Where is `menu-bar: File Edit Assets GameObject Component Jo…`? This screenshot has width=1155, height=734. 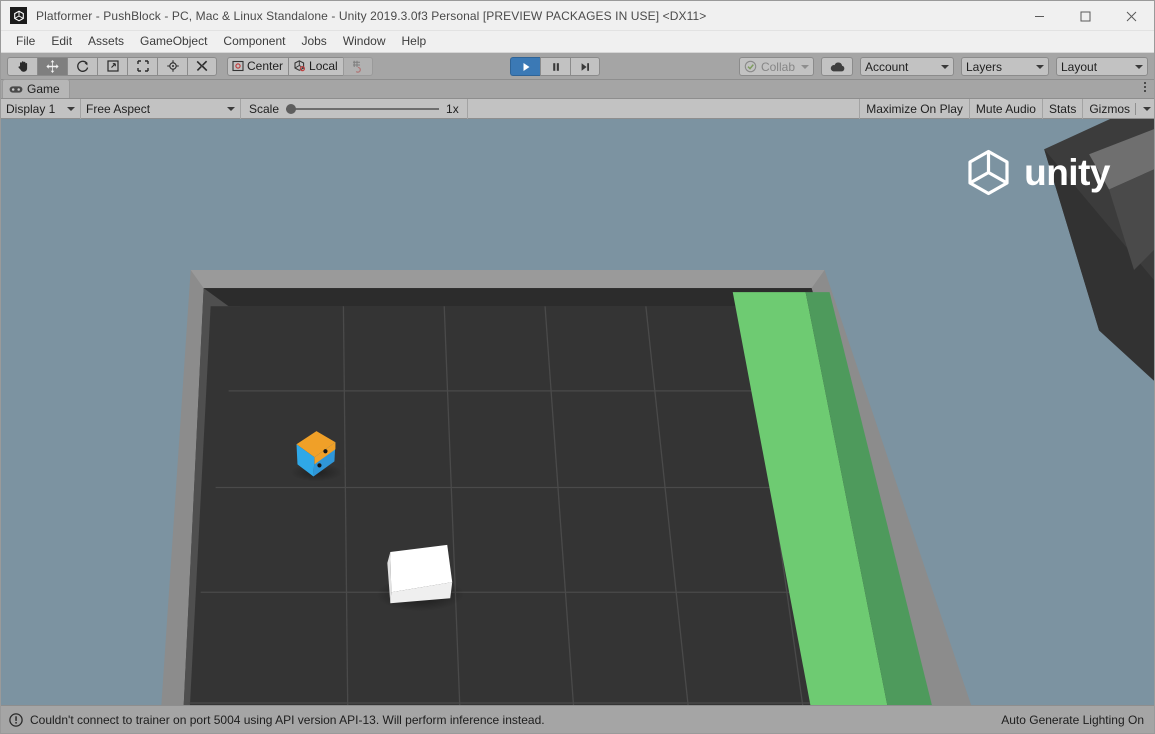 menu-bar: File Edit Assets GameObject Component Jo… is located at coordinates (577, 42).